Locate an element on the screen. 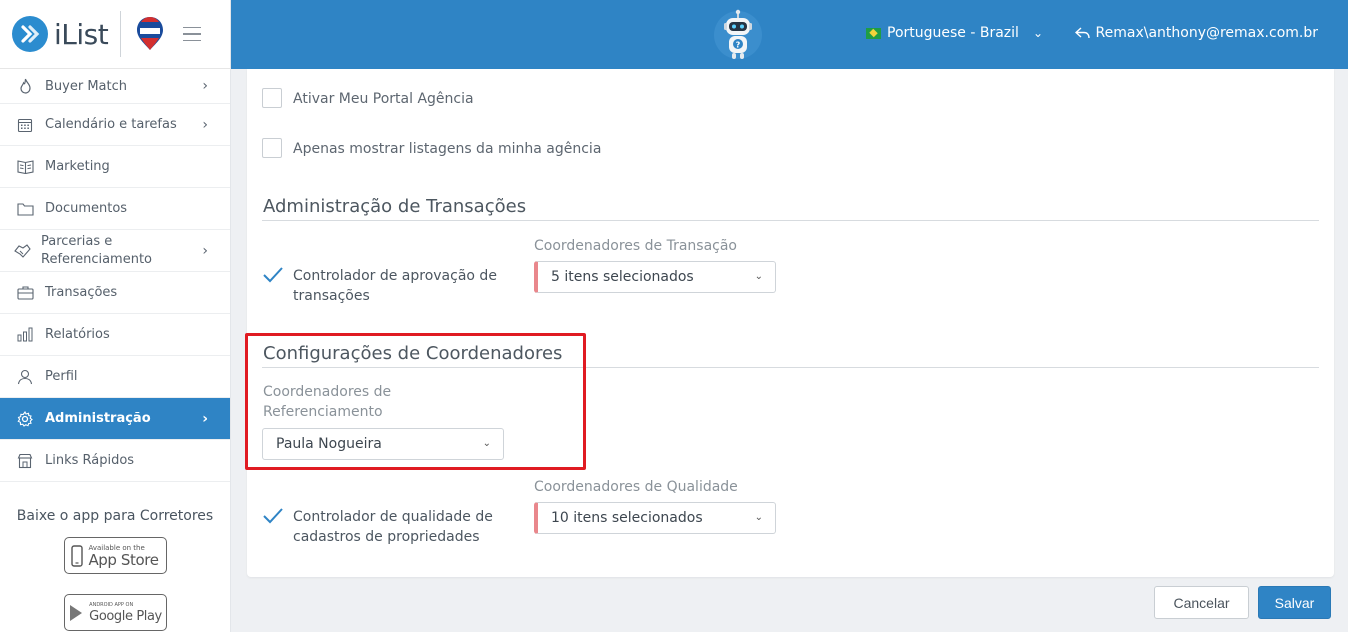  logo-bar: iList is located at coordinates (115, 34).